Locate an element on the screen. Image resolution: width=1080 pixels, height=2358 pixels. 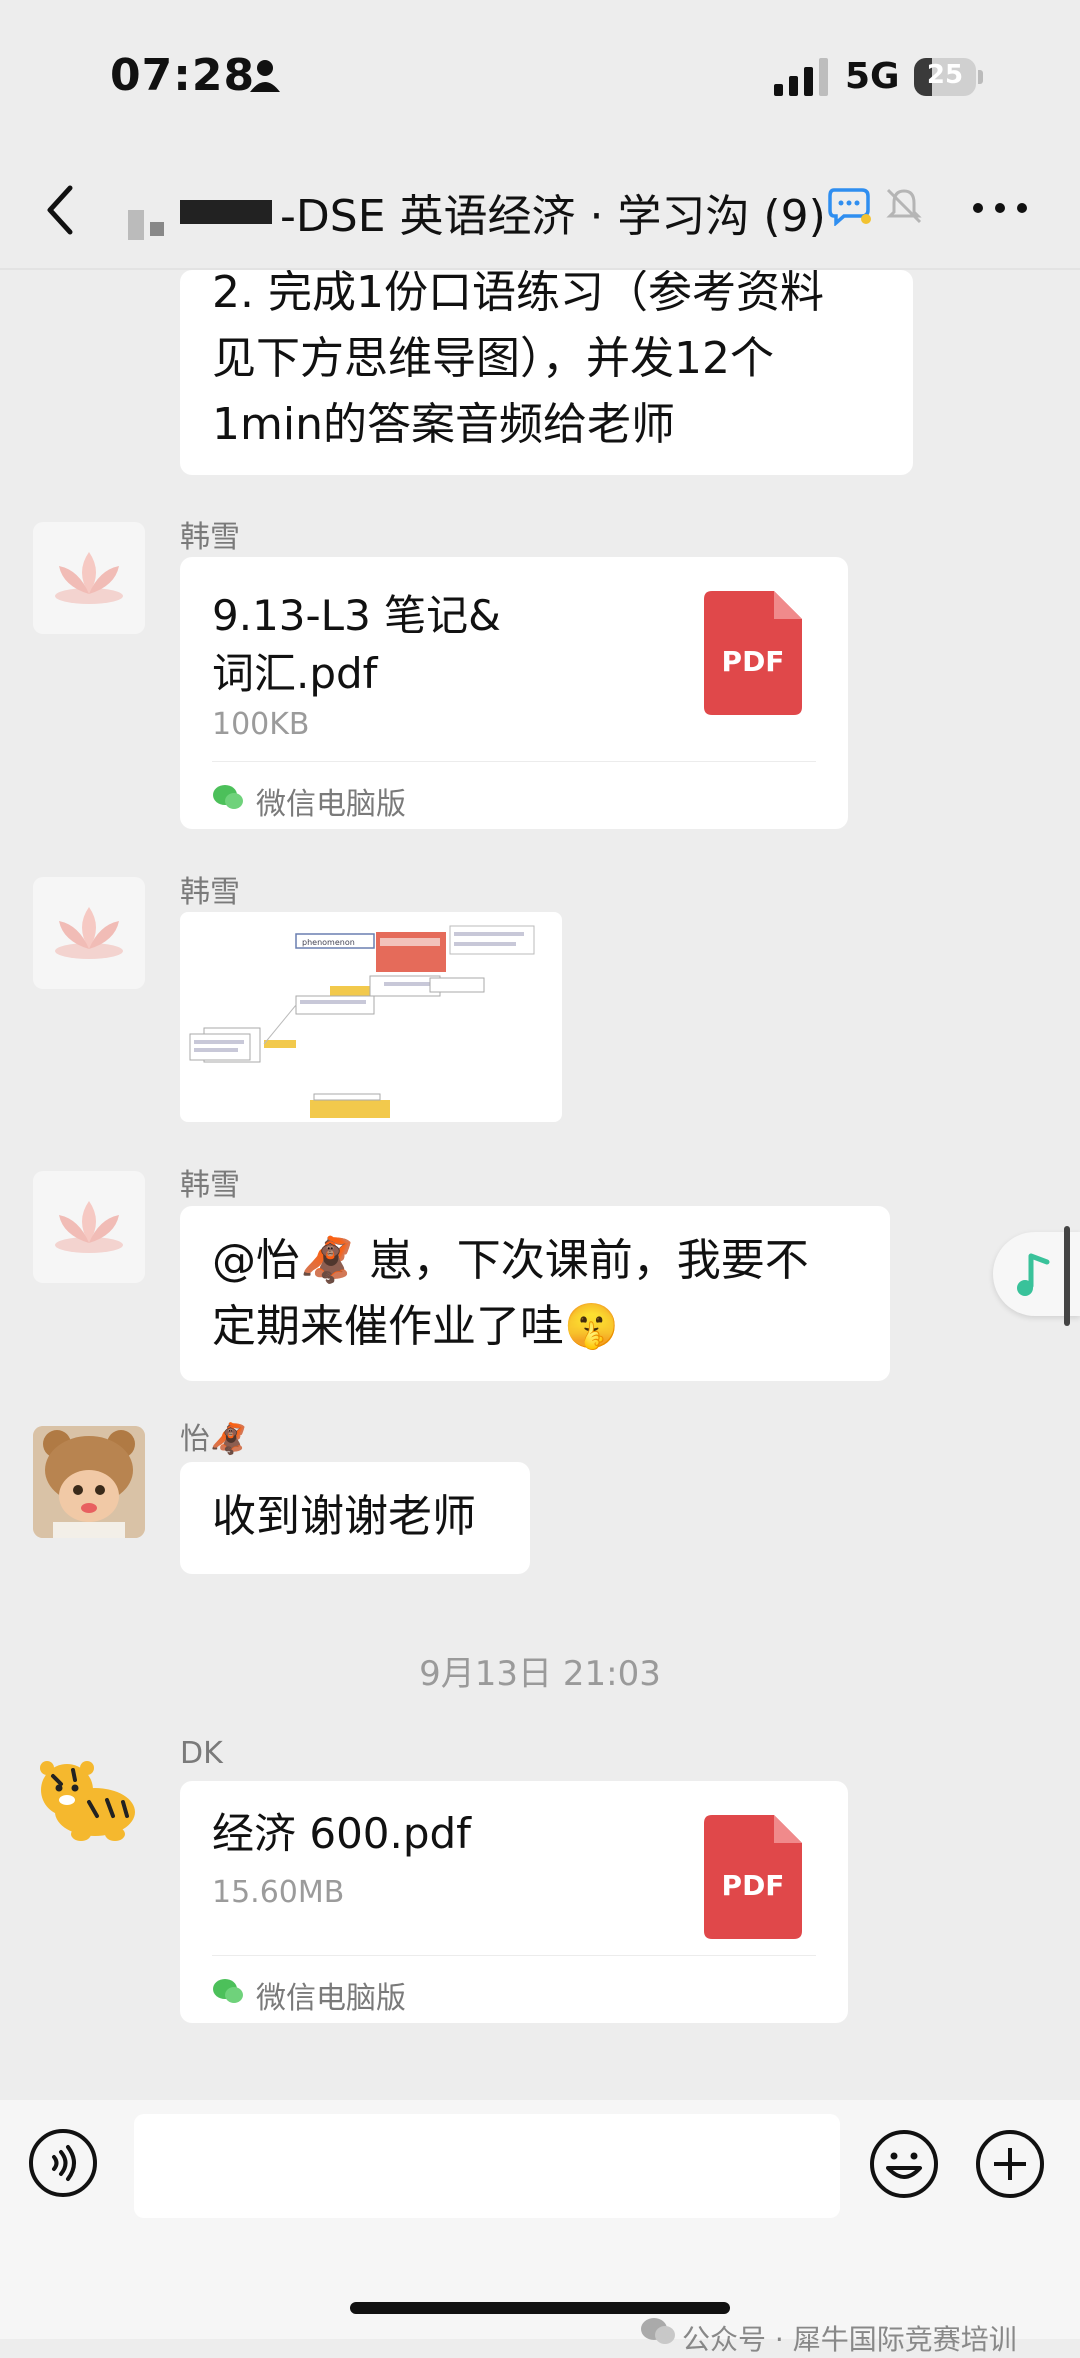
tiger-avatar is located at coordinates (87, 1801).